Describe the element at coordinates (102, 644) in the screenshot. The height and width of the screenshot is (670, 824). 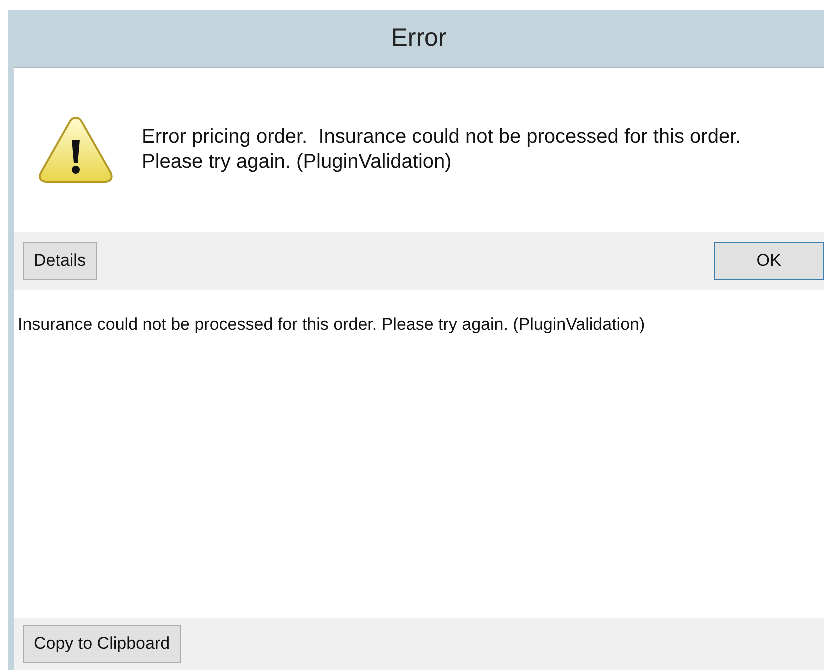
I see `copy-to-clipboard-button: Copy to Clipboard` at that location.